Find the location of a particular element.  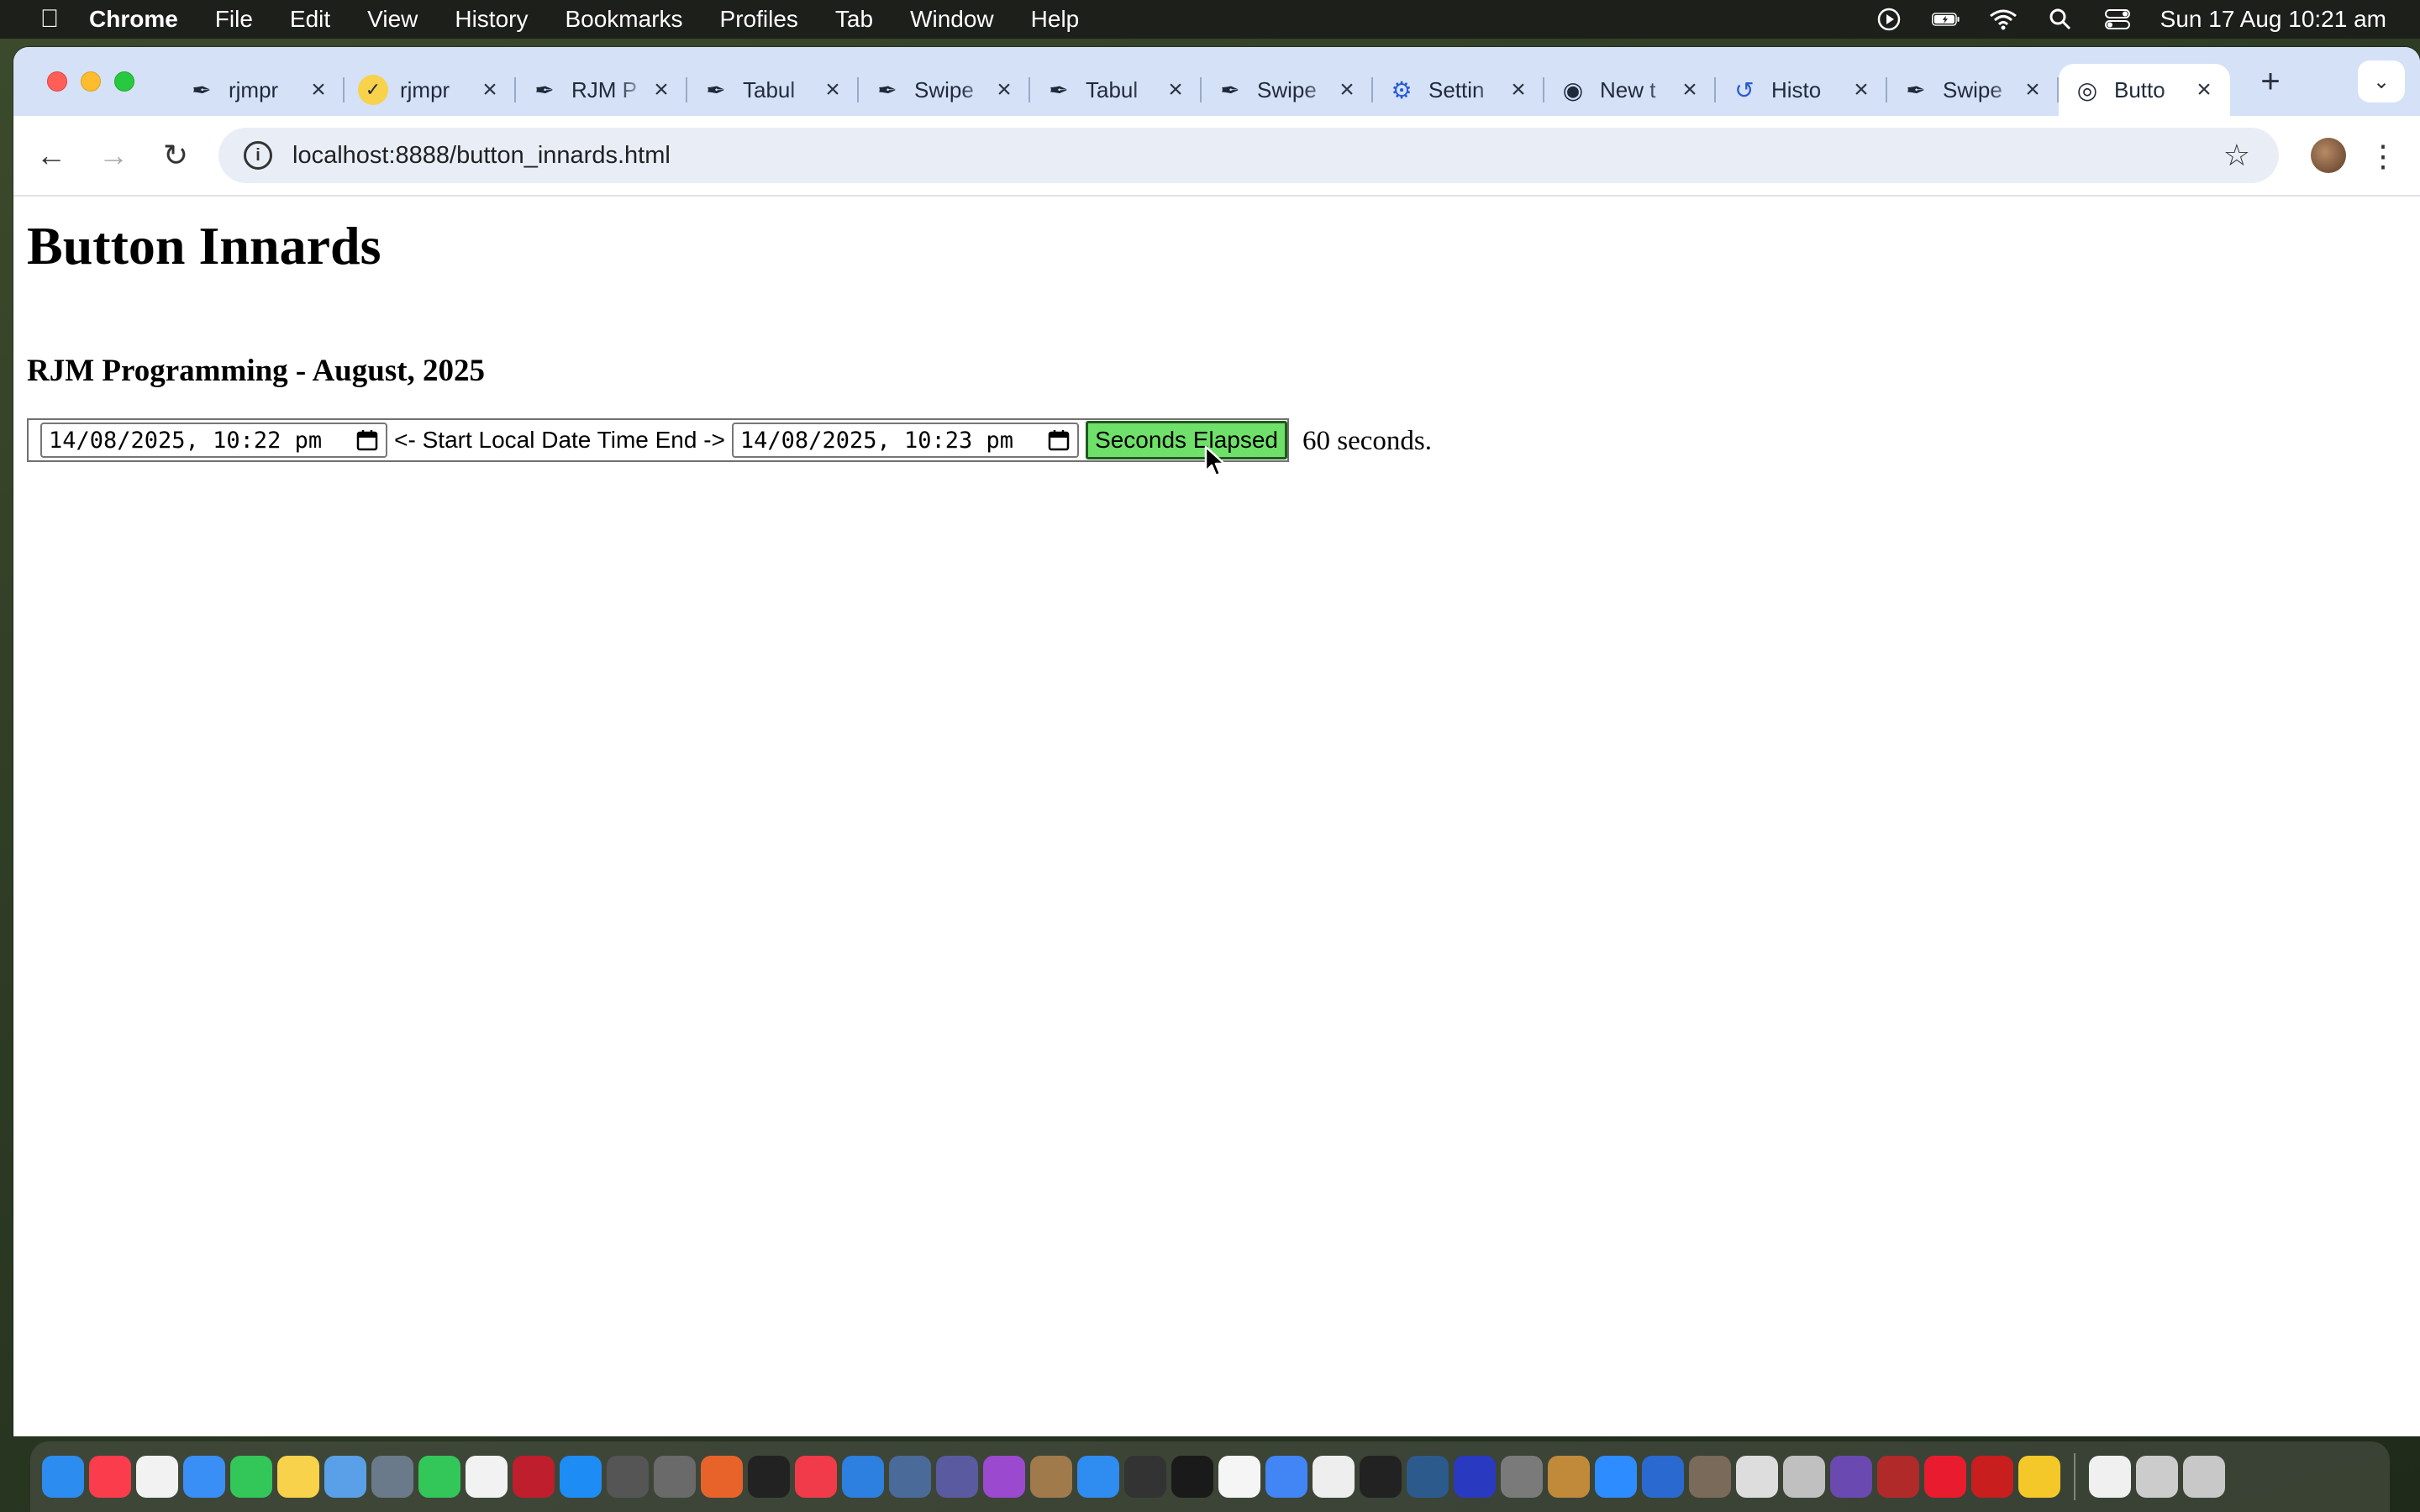

dock-textedit-icon is located at coordinates (487, 1477).